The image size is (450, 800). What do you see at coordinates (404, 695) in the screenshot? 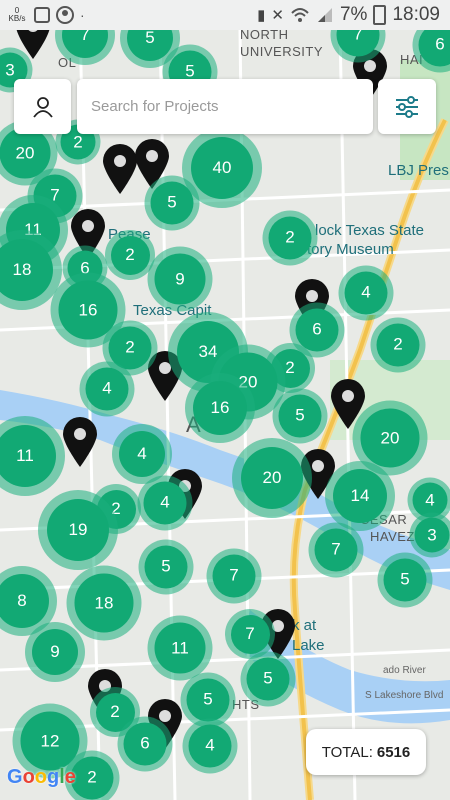
I see `map-label-lakeshore: S Lakeshore Blvd` at bounding box center [404, 695].